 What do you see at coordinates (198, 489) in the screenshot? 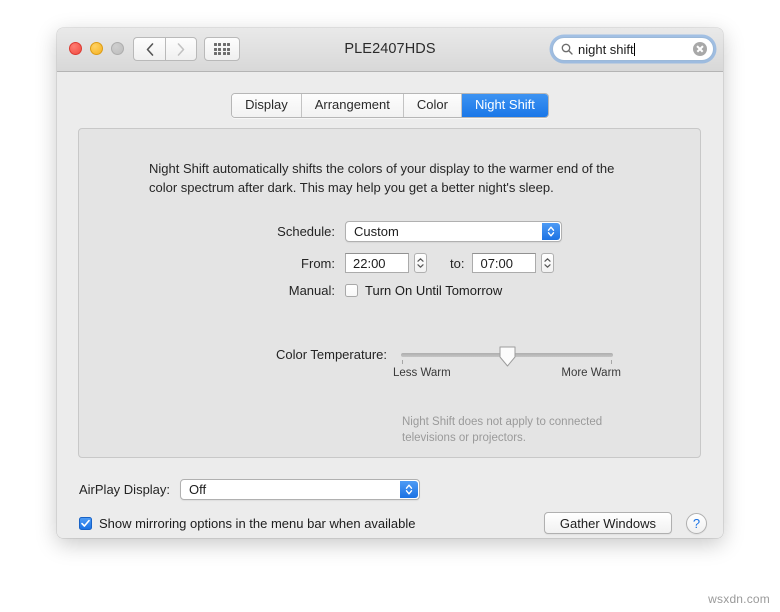
I see `airplay-display-value: Off` at bounding box center [198, 489].